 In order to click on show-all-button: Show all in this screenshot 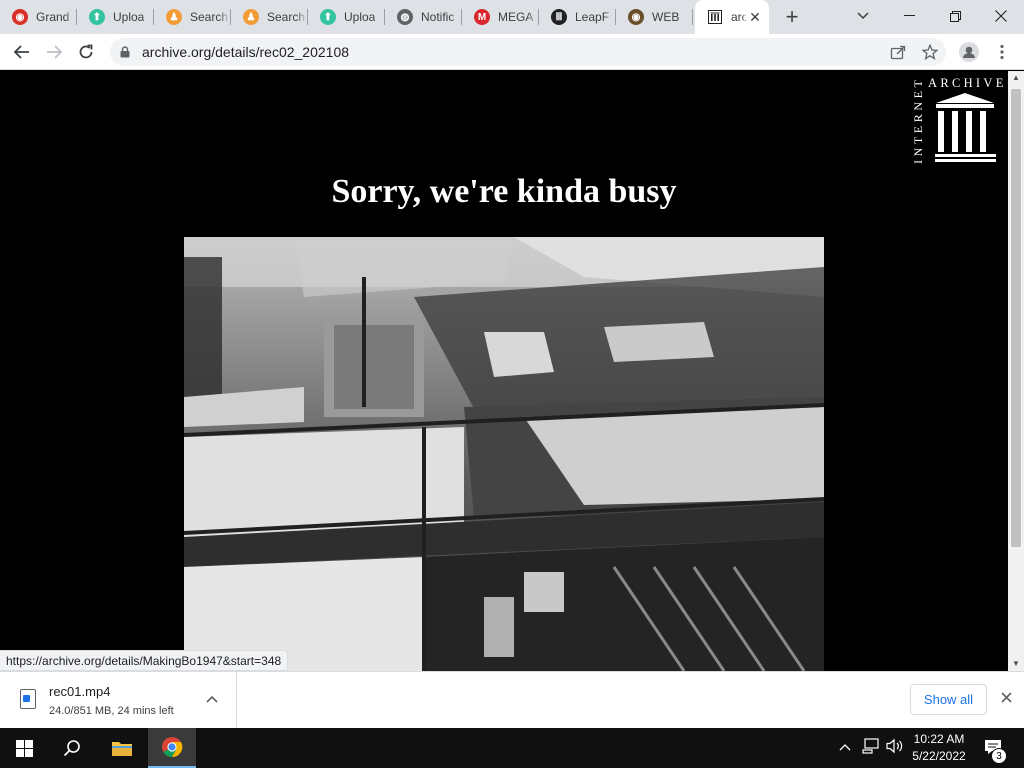, I will do `click(948, 699)`.